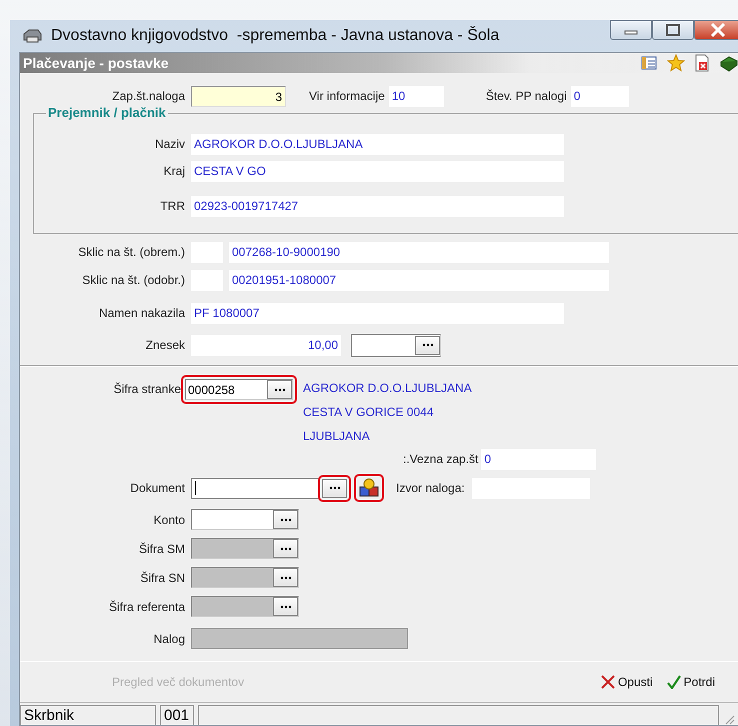  Describe the element at coordinates (131, 252) in the screenshot. I see `field-label: Sklic na št. (obrem.)` at that location.